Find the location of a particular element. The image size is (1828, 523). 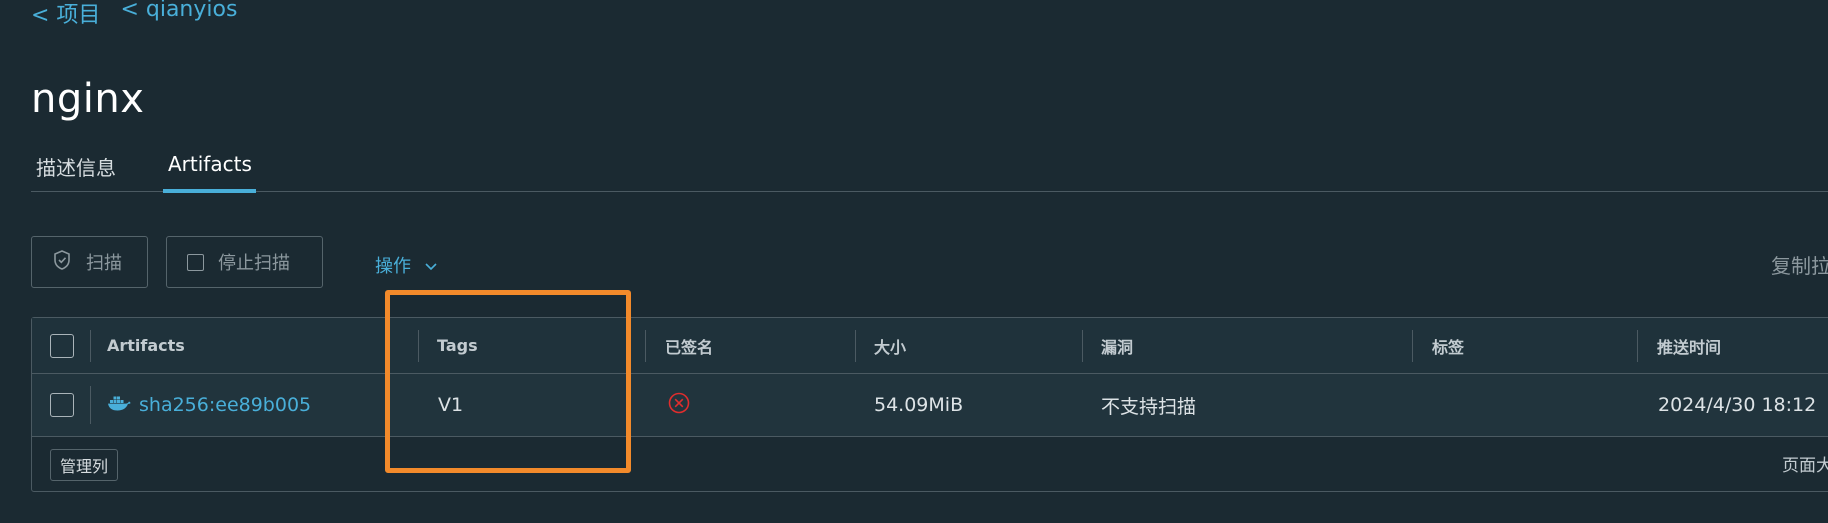

breadcrumb-project-link: < qianyios is located at coordinates (178, 14).